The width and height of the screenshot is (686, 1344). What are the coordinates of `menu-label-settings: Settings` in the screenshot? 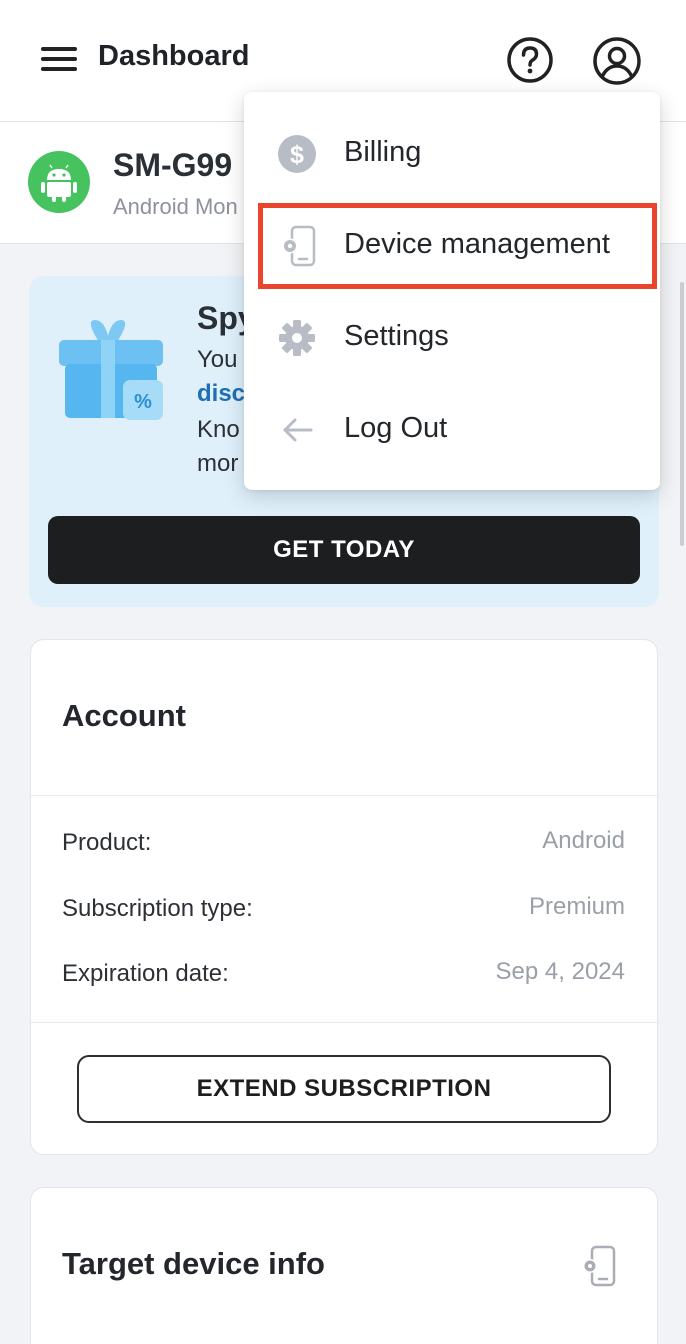 It's located at (396, 336).